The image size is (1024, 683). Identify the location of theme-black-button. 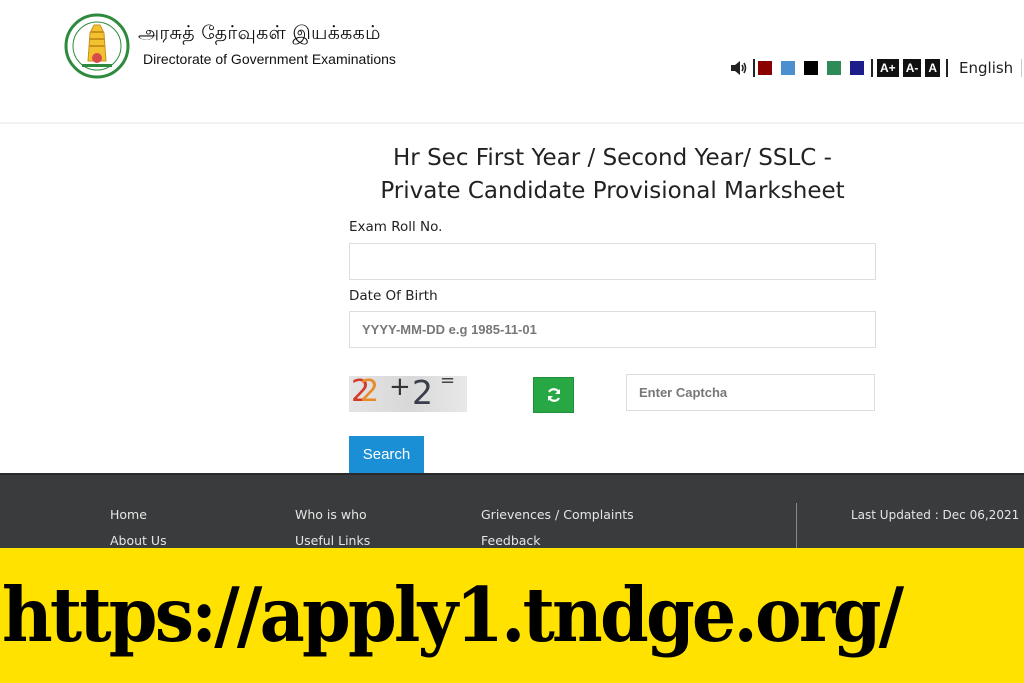
(811, 68).